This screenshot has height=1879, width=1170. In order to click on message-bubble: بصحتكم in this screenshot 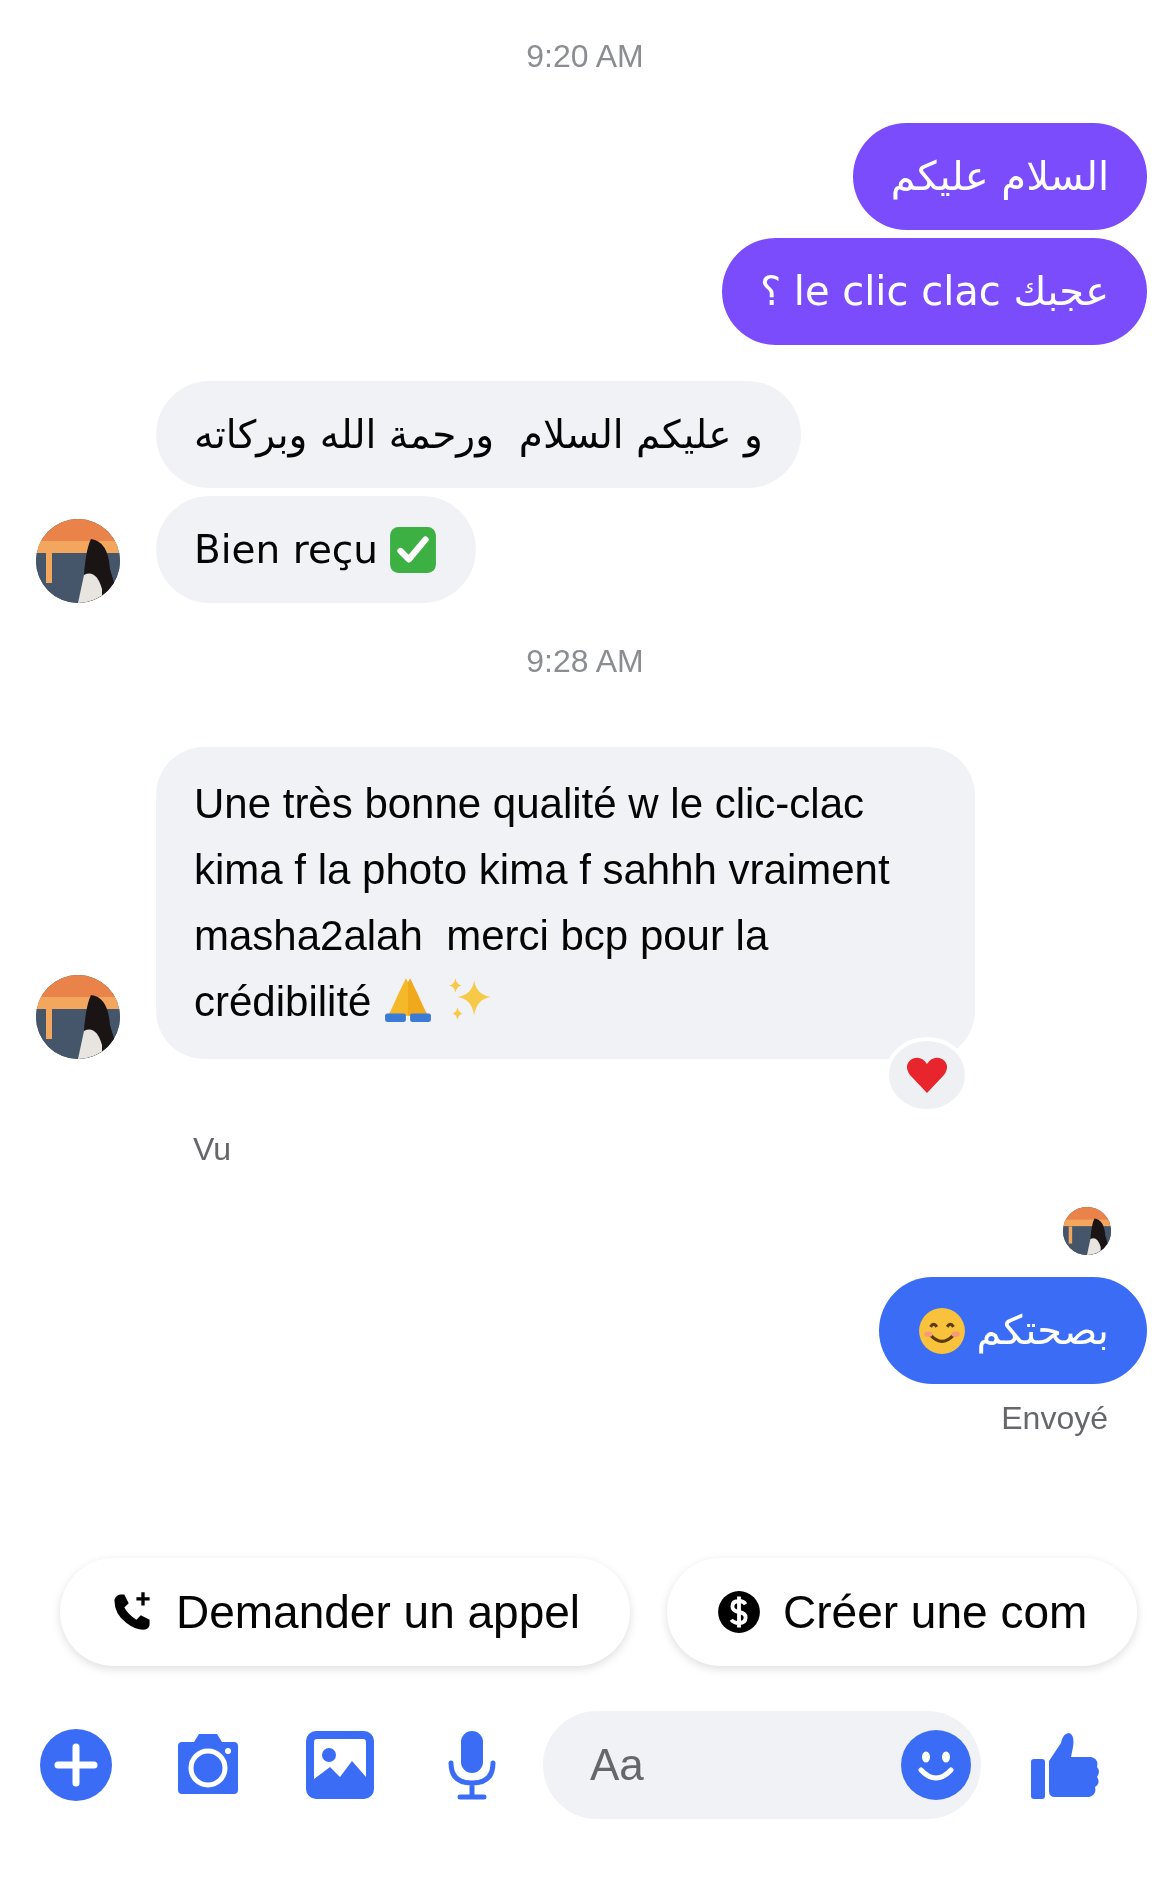, I will do `click(1012, 1330)`.